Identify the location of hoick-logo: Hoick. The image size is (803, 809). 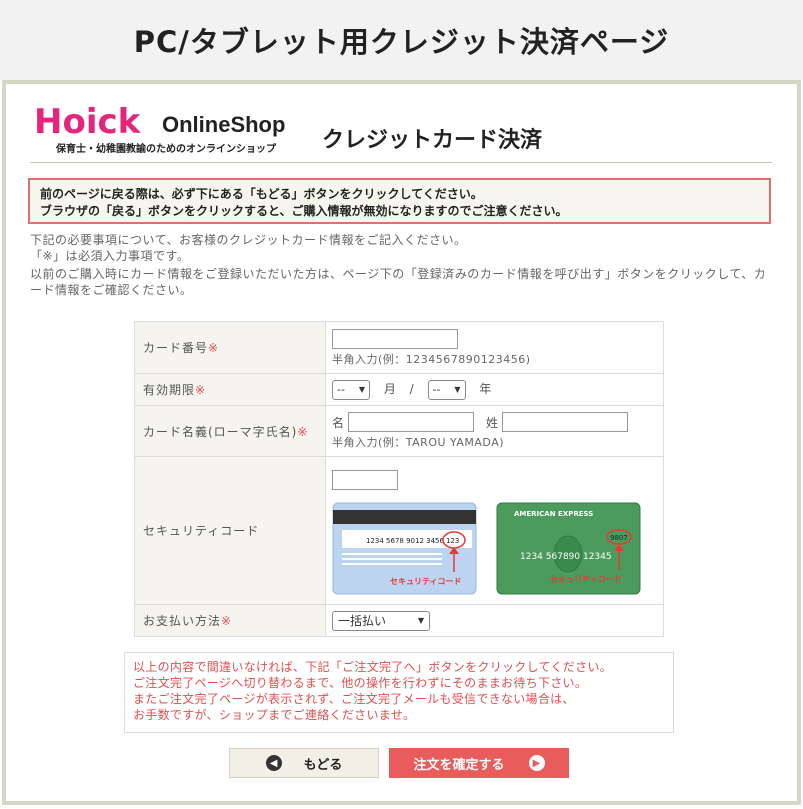
(88, 121).